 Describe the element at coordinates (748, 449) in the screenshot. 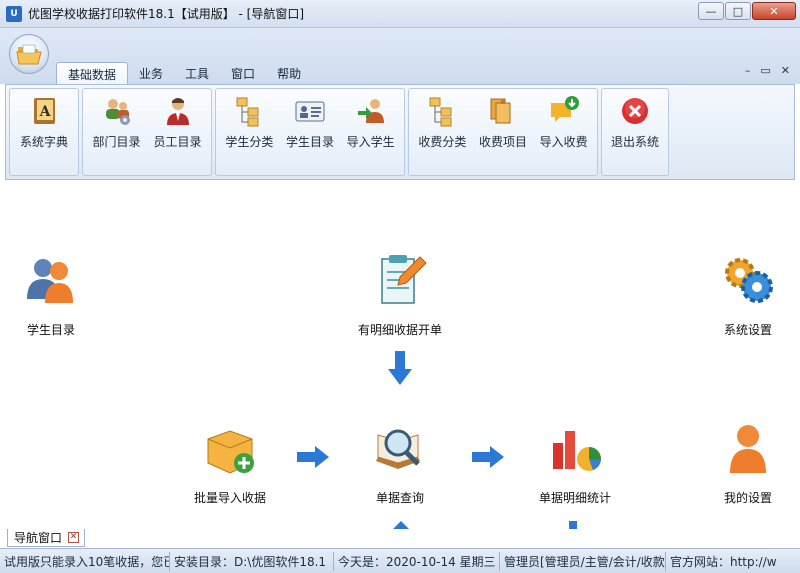

I see `user-icon` at that location.